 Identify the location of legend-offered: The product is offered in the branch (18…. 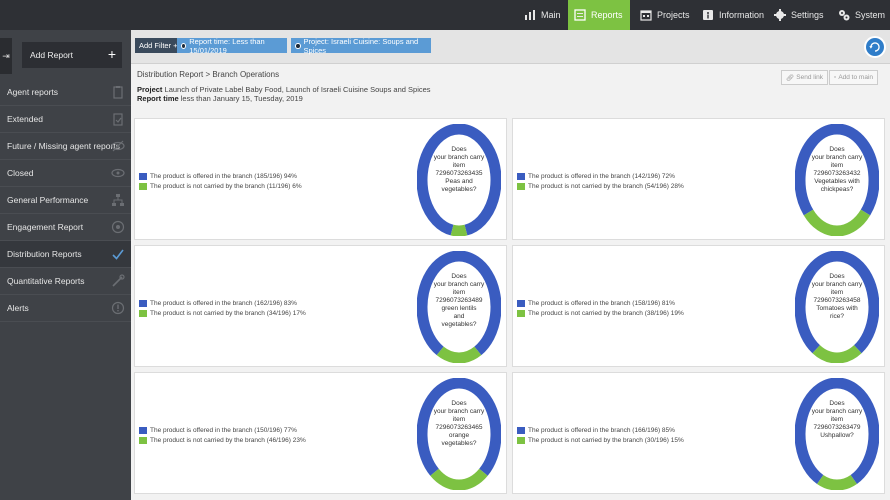
(220, 176).